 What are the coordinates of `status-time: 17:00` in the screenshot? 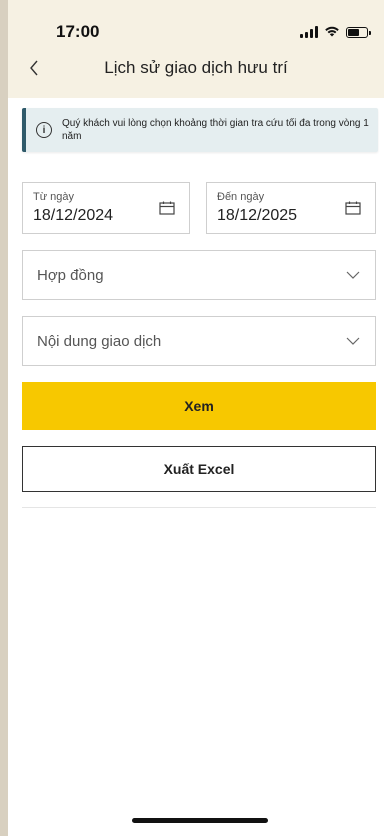 It's located at (78, 31).